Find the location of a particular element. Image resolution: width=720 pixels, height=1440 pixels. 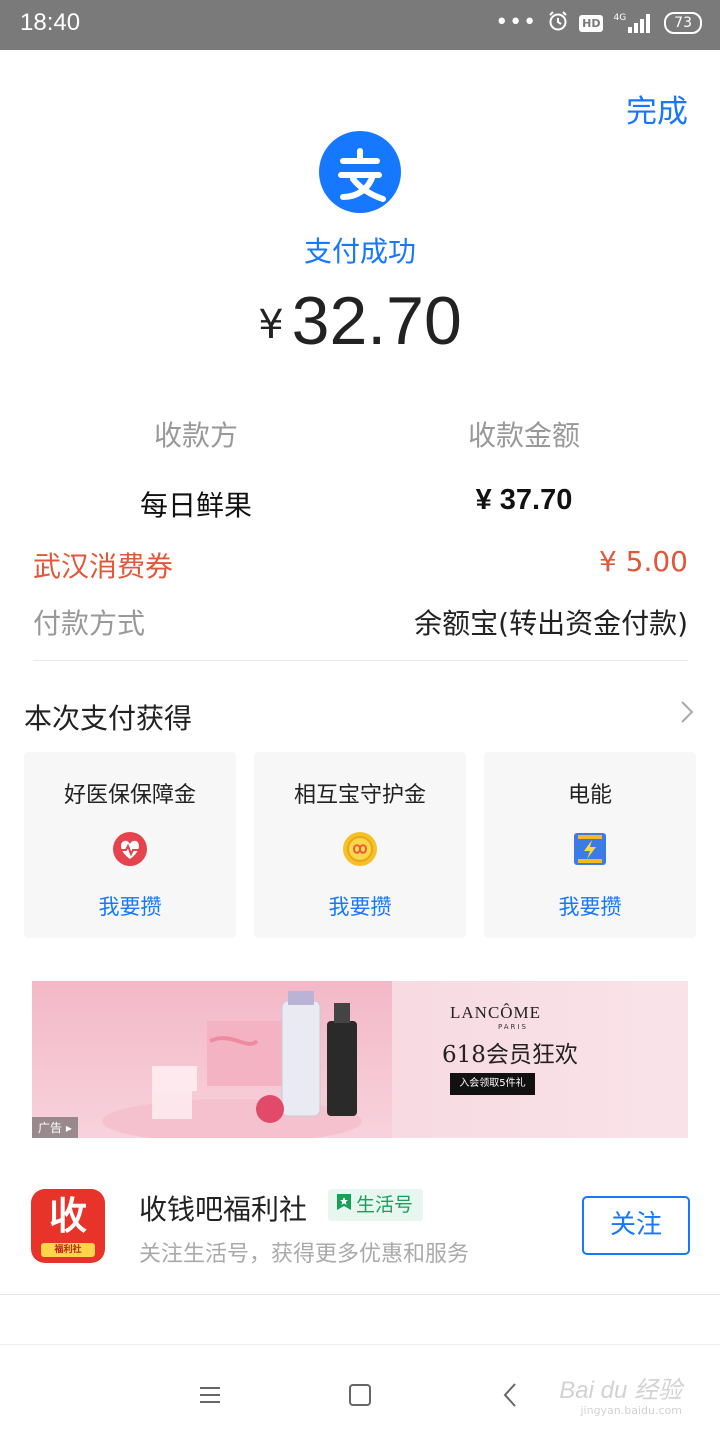

payment-status: 支付成功 is located at coordinates (359, 251).